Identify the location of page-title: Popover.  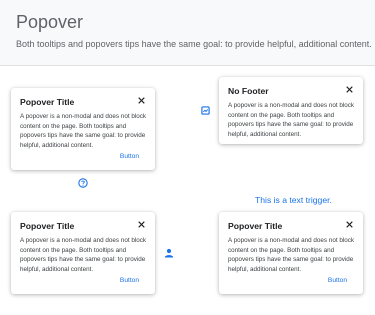
(50, 22).